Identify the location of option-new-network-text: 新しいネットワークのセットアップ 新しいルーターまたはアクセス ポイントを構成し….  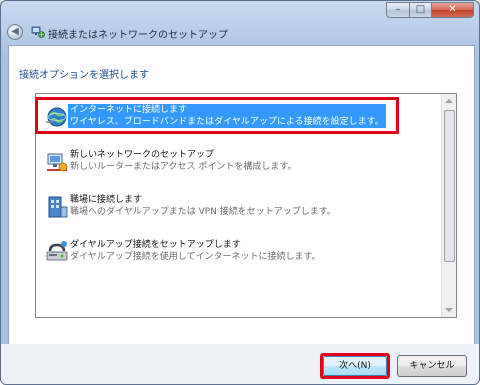
(183, 161).